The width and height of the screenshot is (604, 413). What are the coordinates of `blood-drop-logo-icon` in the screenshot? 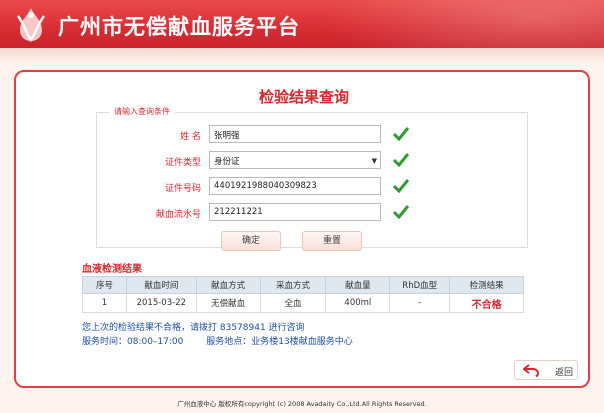 It's located at (31, 25).